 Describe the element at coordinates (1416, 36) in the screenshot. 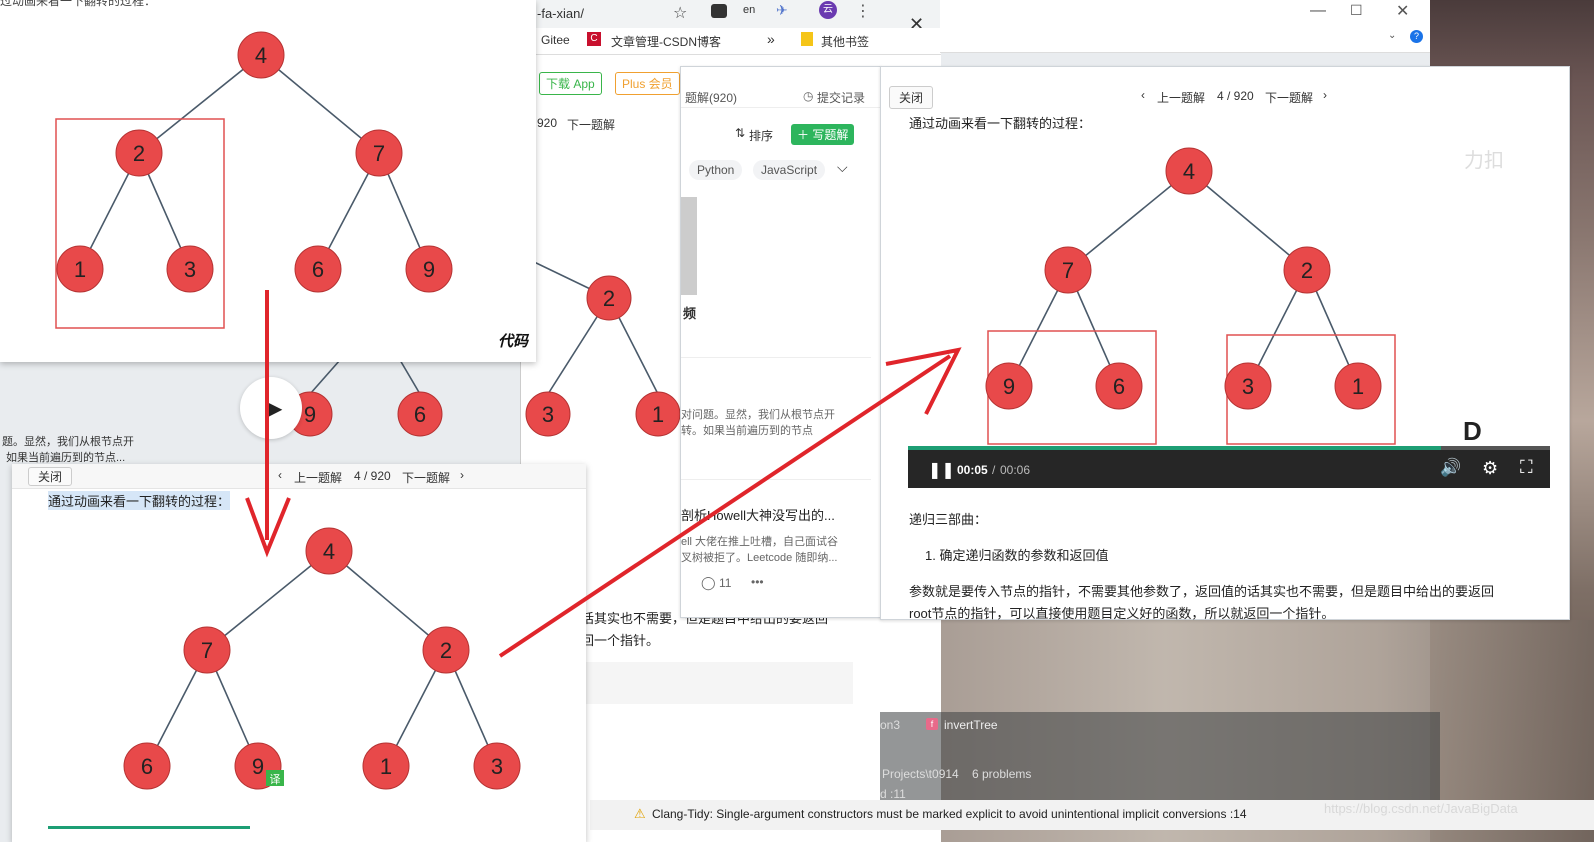

I see `help-icon: ?` at that location.